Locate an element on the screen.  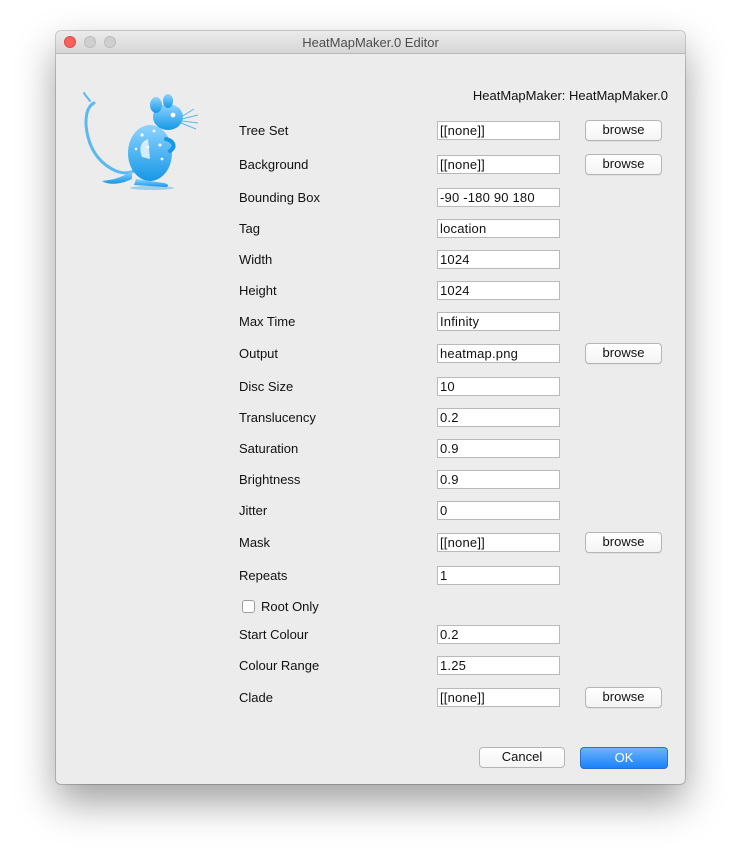
background-browse-button: browse is located at coordinates (623, 164).